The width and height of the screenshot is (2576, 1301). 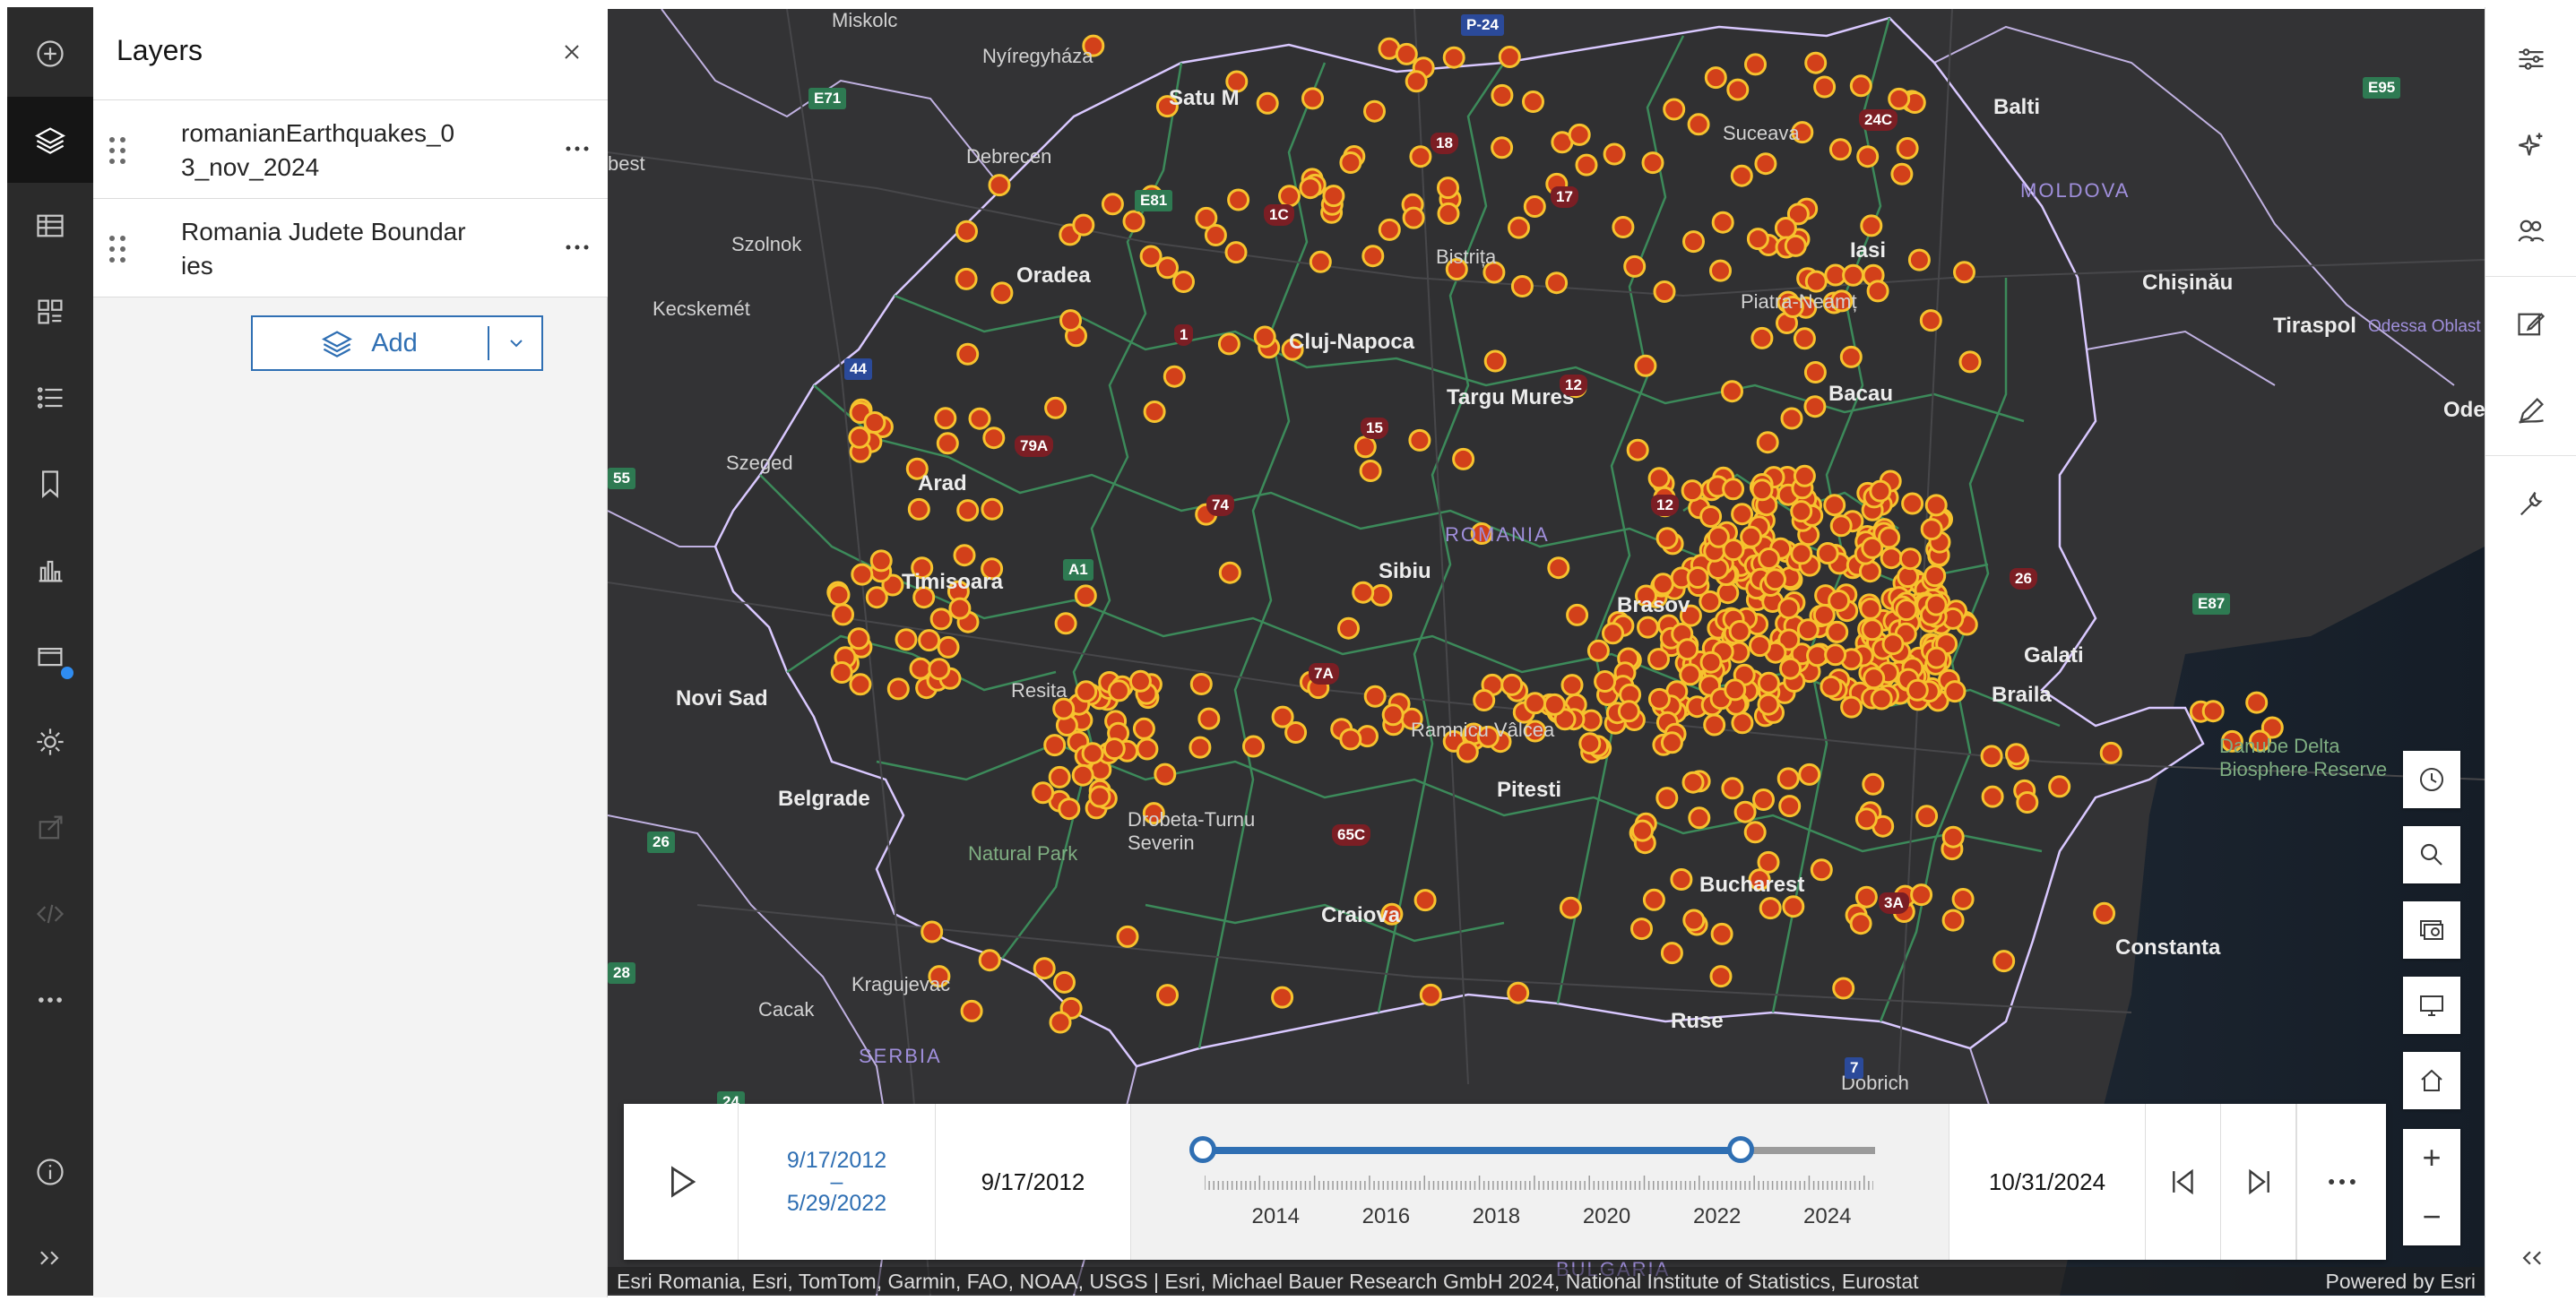 What do you see at coordinates (50, 570) in the screenshot?
I see `chart-icon` at bounding box center [50, 570].